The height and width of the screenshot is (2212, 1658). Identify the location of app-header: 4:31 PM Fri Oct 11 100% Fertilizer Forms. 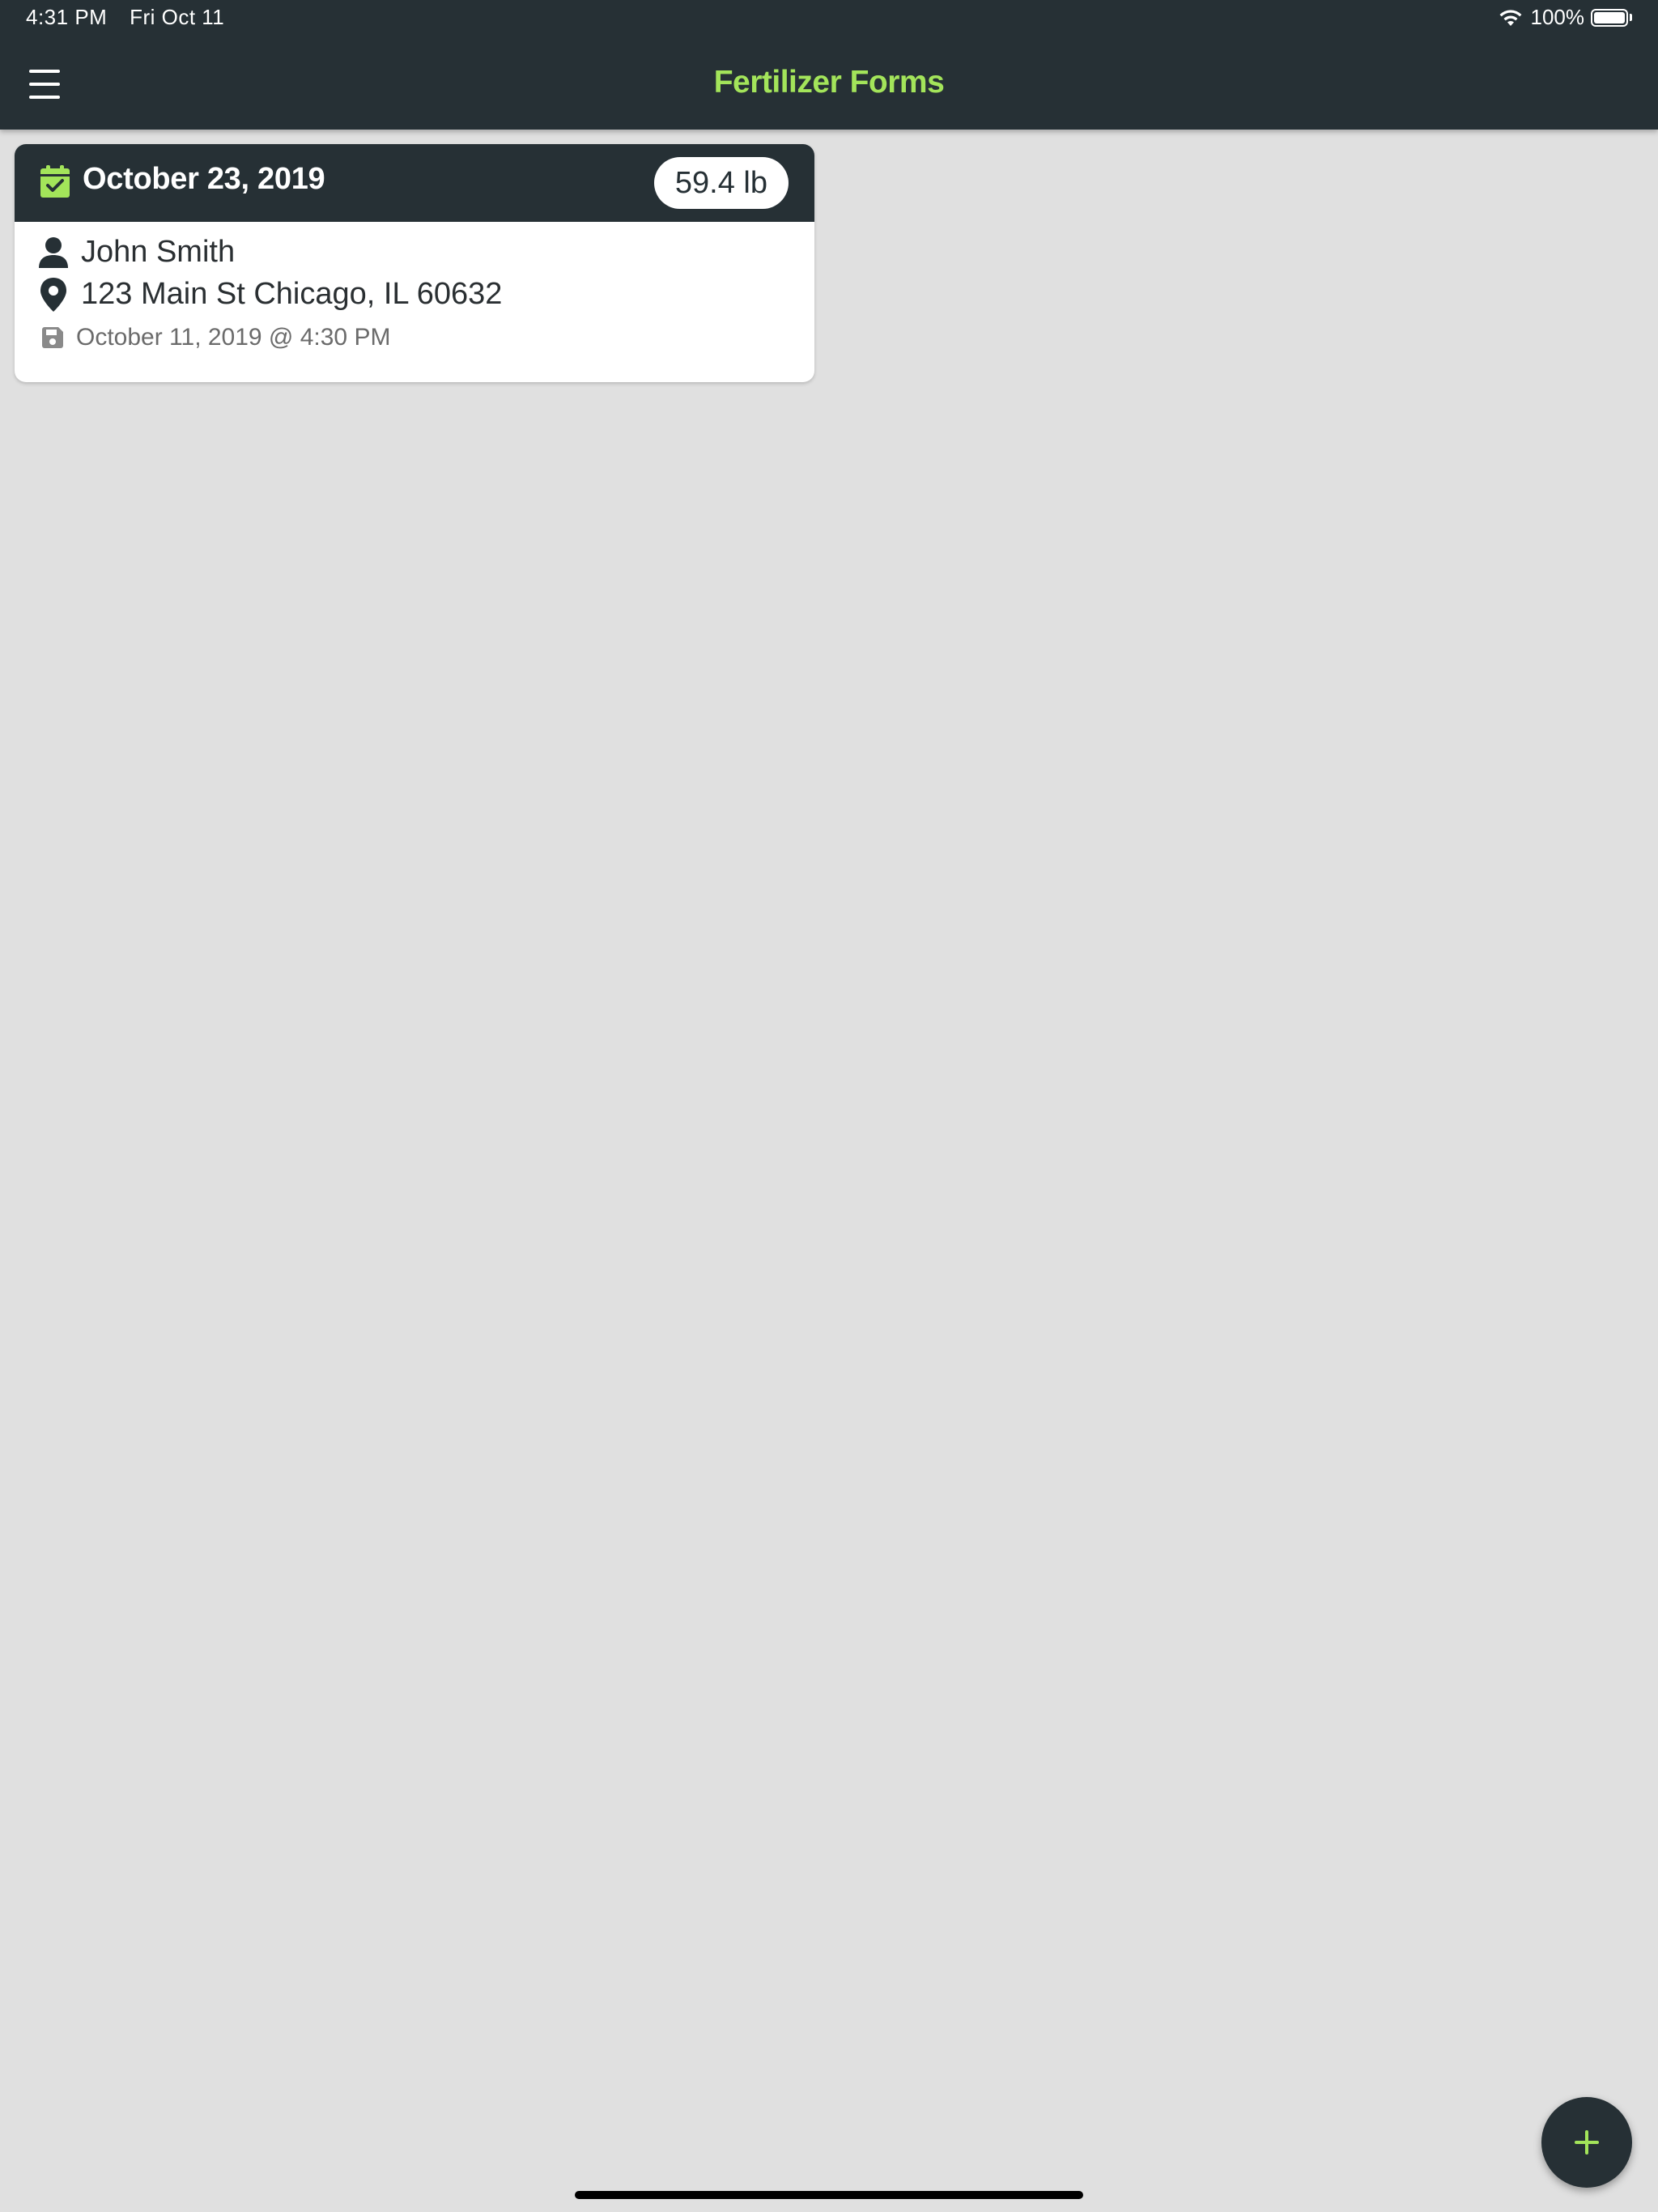
(829, 65).